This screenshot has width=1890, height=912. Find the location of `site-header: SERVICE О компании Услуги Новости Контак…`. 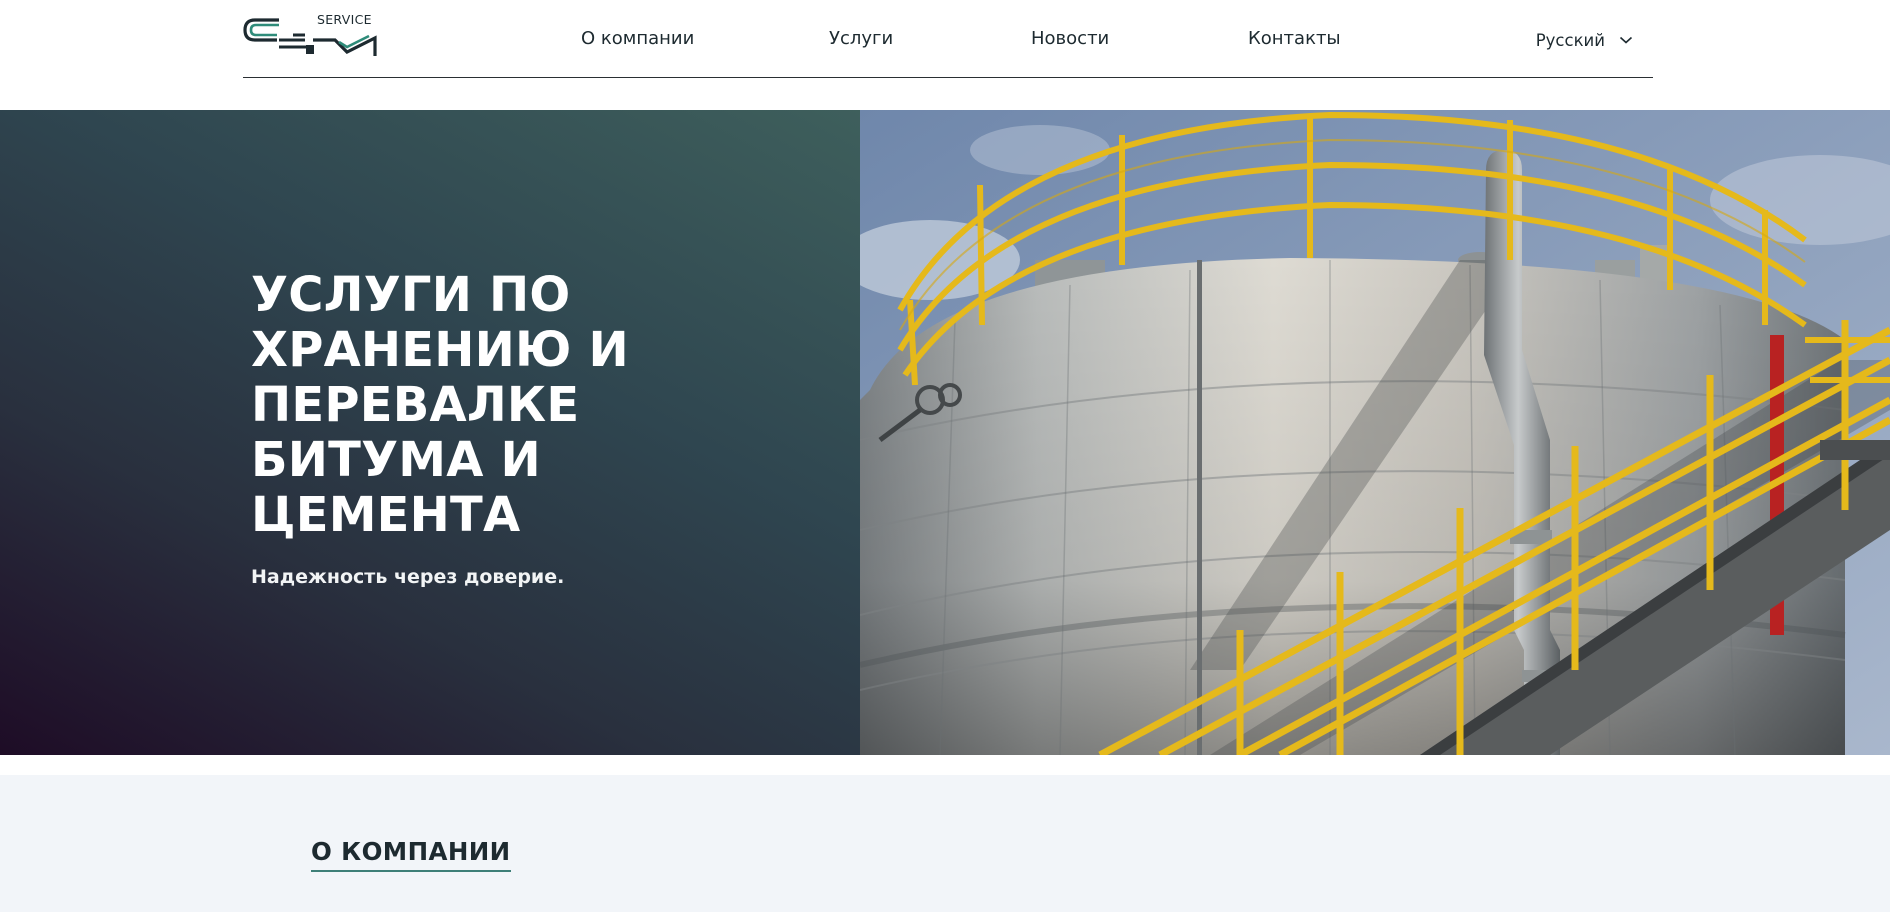

site-header: SERVICE О компании Услуги Новости Контак… is located at coordinates (945, 55).